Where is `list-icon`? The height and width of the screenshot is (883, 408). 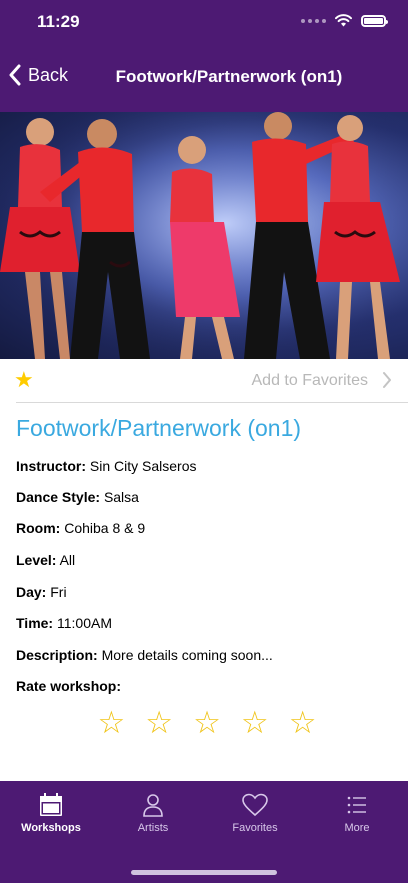
list-icon is located at coordinates (356, 805).